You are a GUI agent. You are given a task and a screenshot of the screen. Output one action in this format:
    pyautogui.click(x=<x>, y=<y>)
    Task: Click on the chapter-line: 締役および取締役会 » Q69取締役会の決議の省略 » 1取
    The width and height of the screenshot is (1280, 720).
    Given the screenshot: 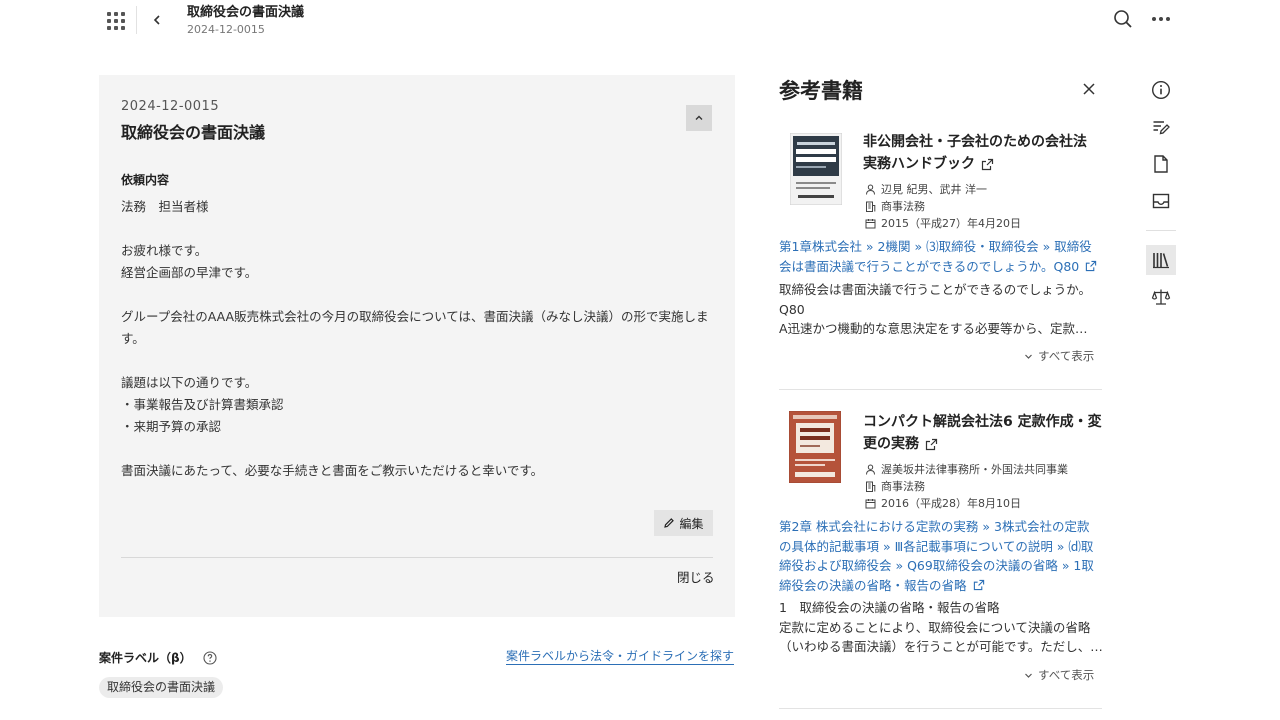 What is the action you would take?
    pyautogui.click(x=936, y=565)
    